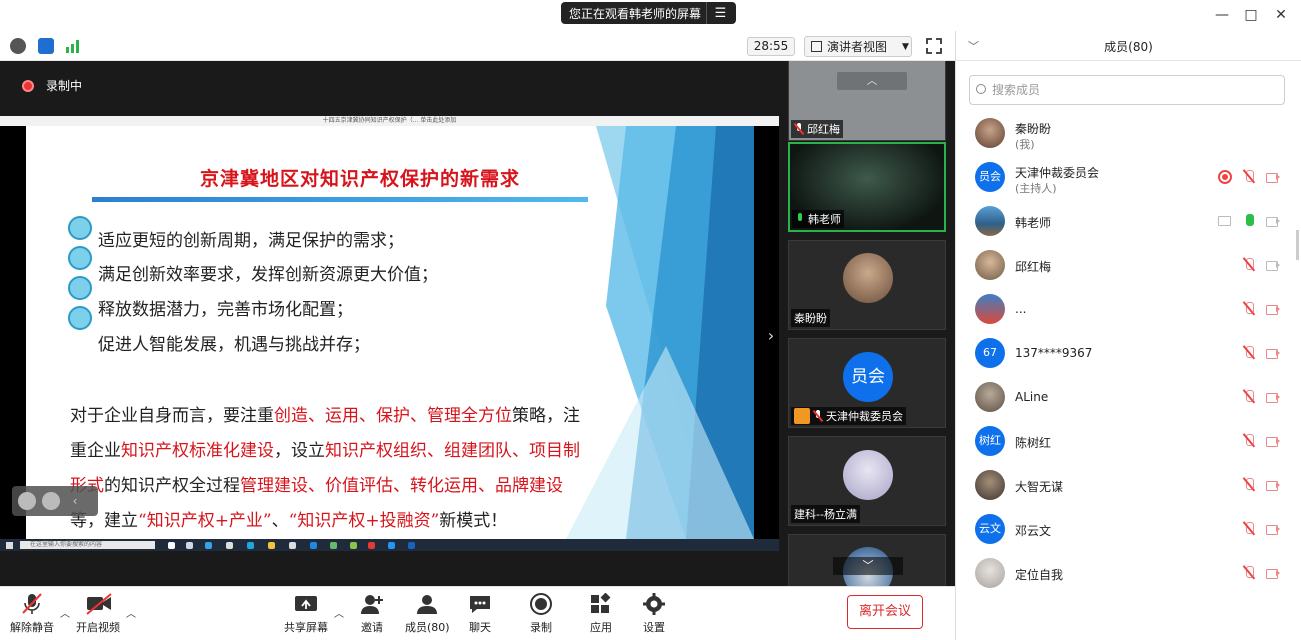  What do you see at coordinates (1126, 177) in the screenshot?
I see `participant-row: 员会 天津仲裁委员会 (主持人)` at bounding box center [1126, 177].